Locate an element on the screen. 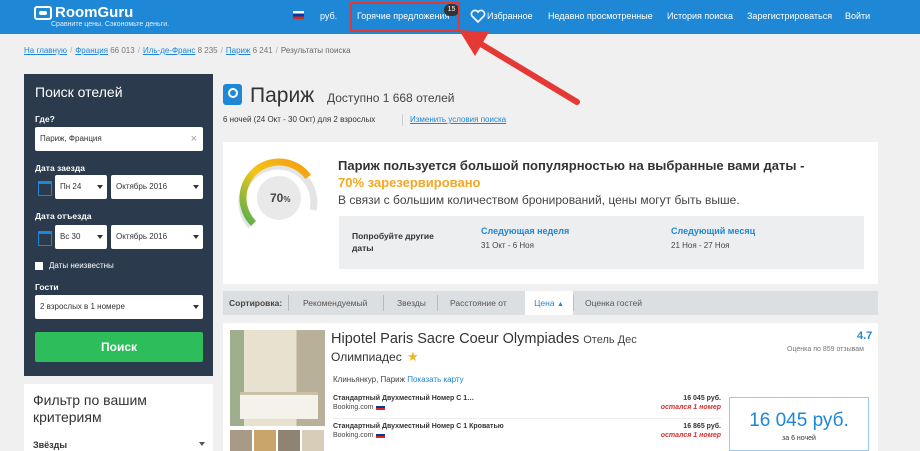 The width and height of the screenshot is (920, 451). hotel-photo is located at coordinates (277, 378).